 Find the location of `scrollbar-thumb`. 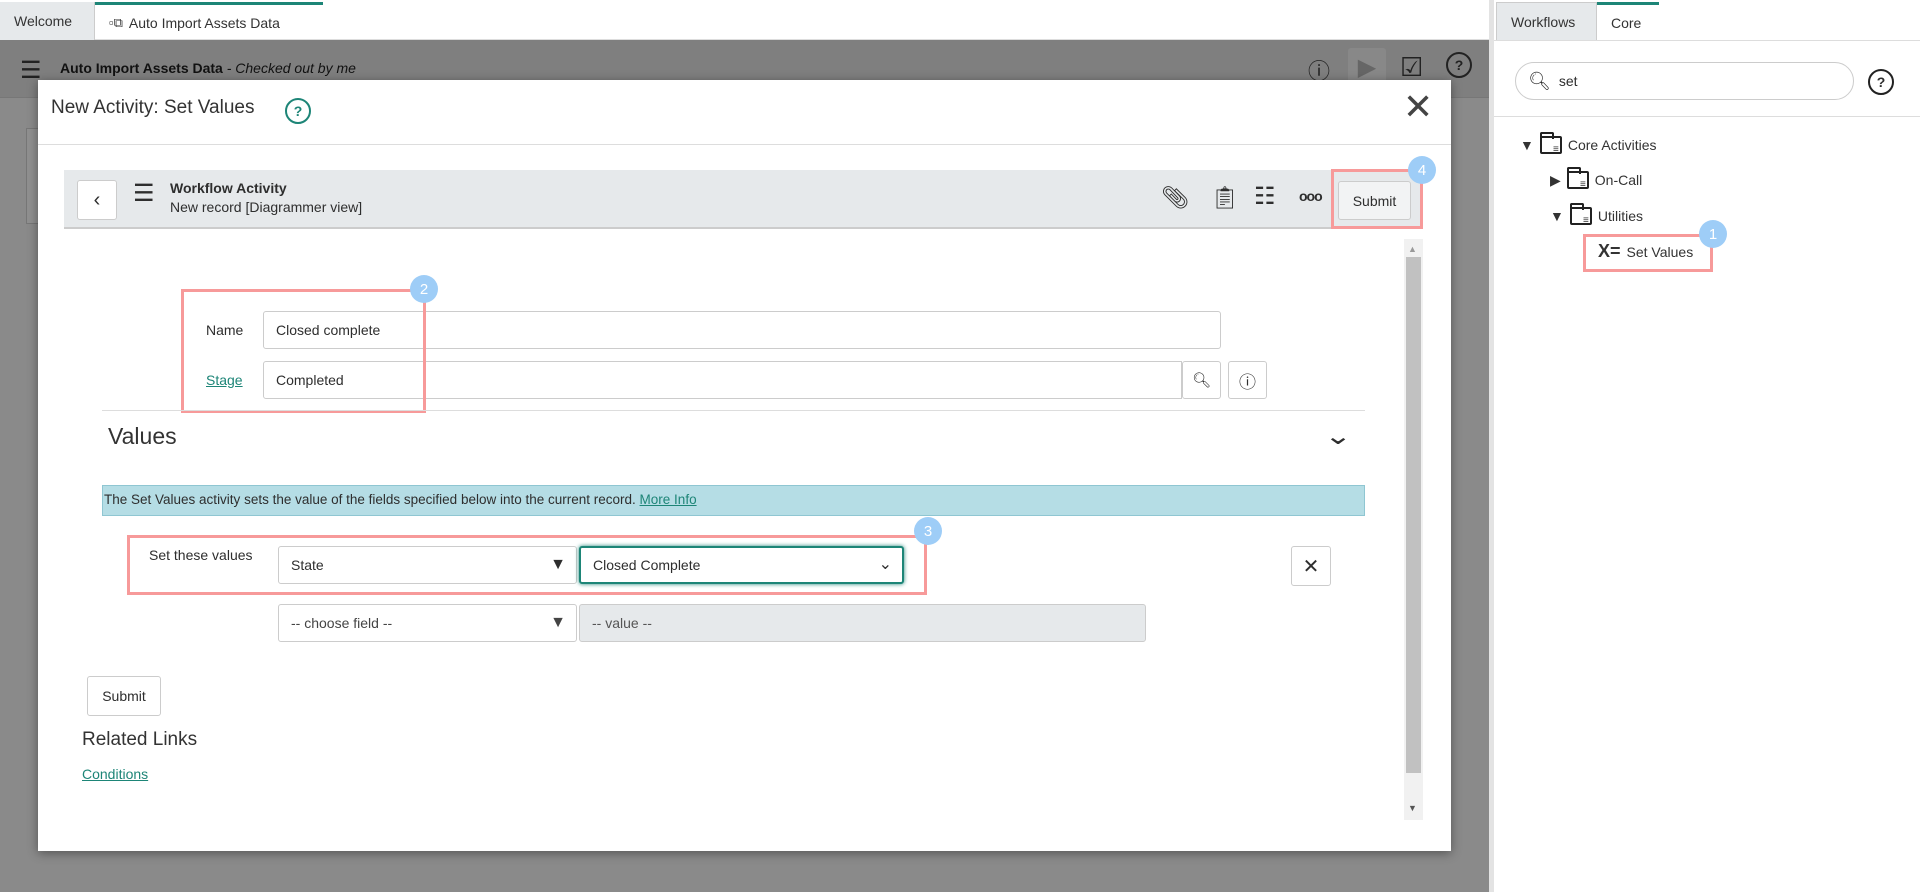

scrollbar-thumb is located at coordinates (1413, 515).